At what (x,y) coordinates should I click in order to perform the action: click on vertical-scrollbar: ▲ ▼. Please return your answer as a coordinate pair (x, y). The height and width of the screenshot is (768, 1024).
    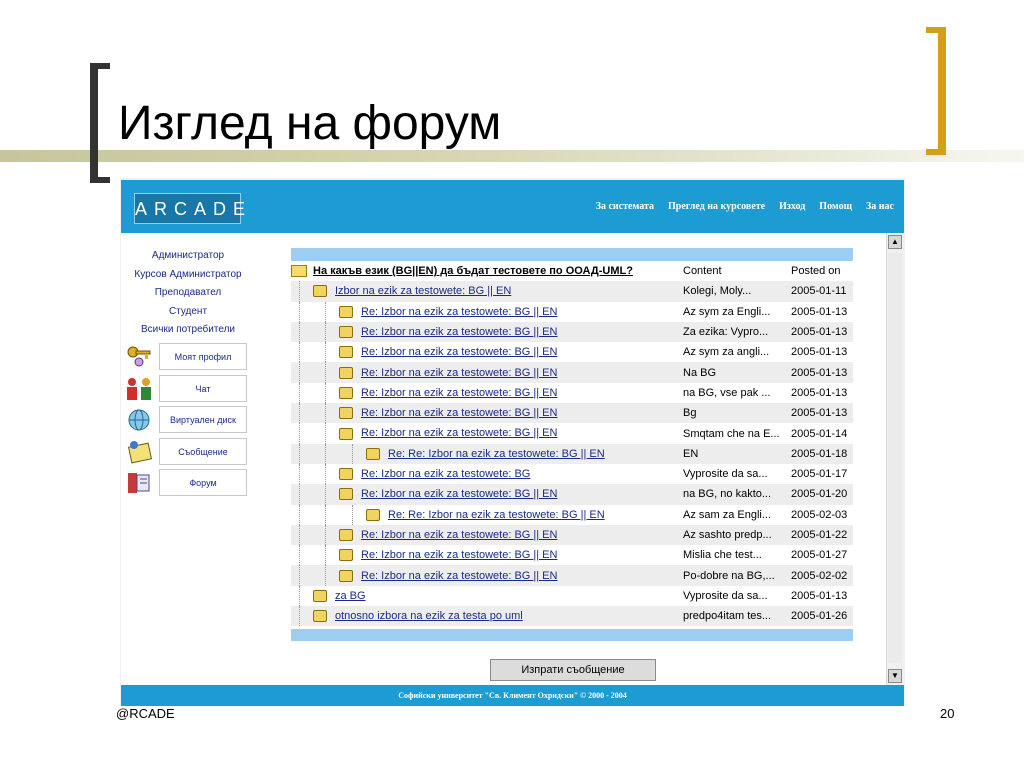
    Looking at the image, I should click on (894, 459).